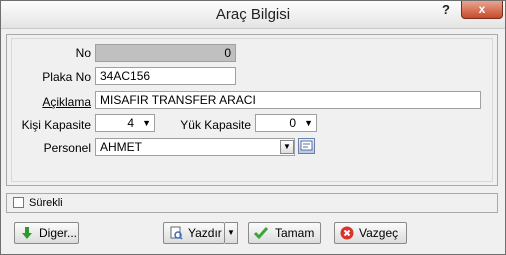  I want to click on personel-lookup-button, so click(306, 146).